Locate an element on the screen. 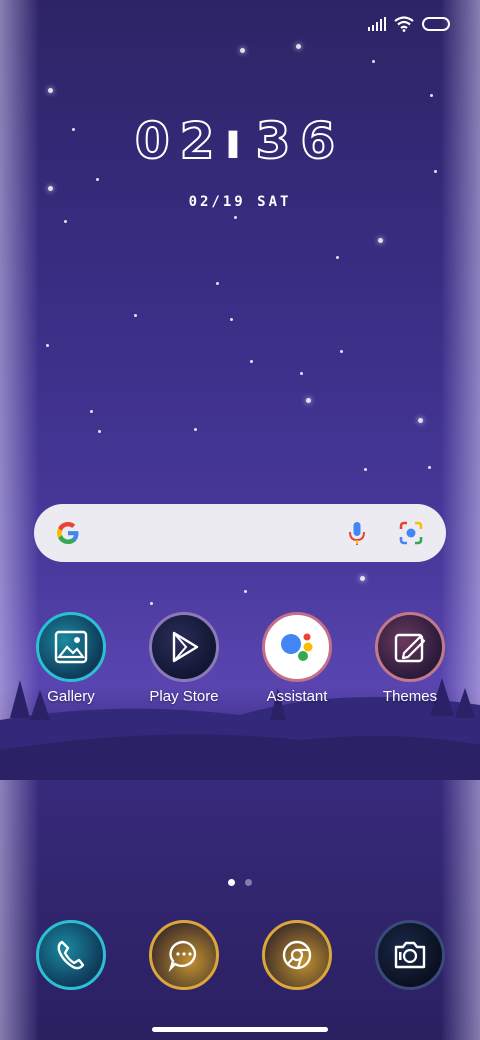 This screenshot has width=480, height=1040. messages-icon is located at coordinates (184, 955).